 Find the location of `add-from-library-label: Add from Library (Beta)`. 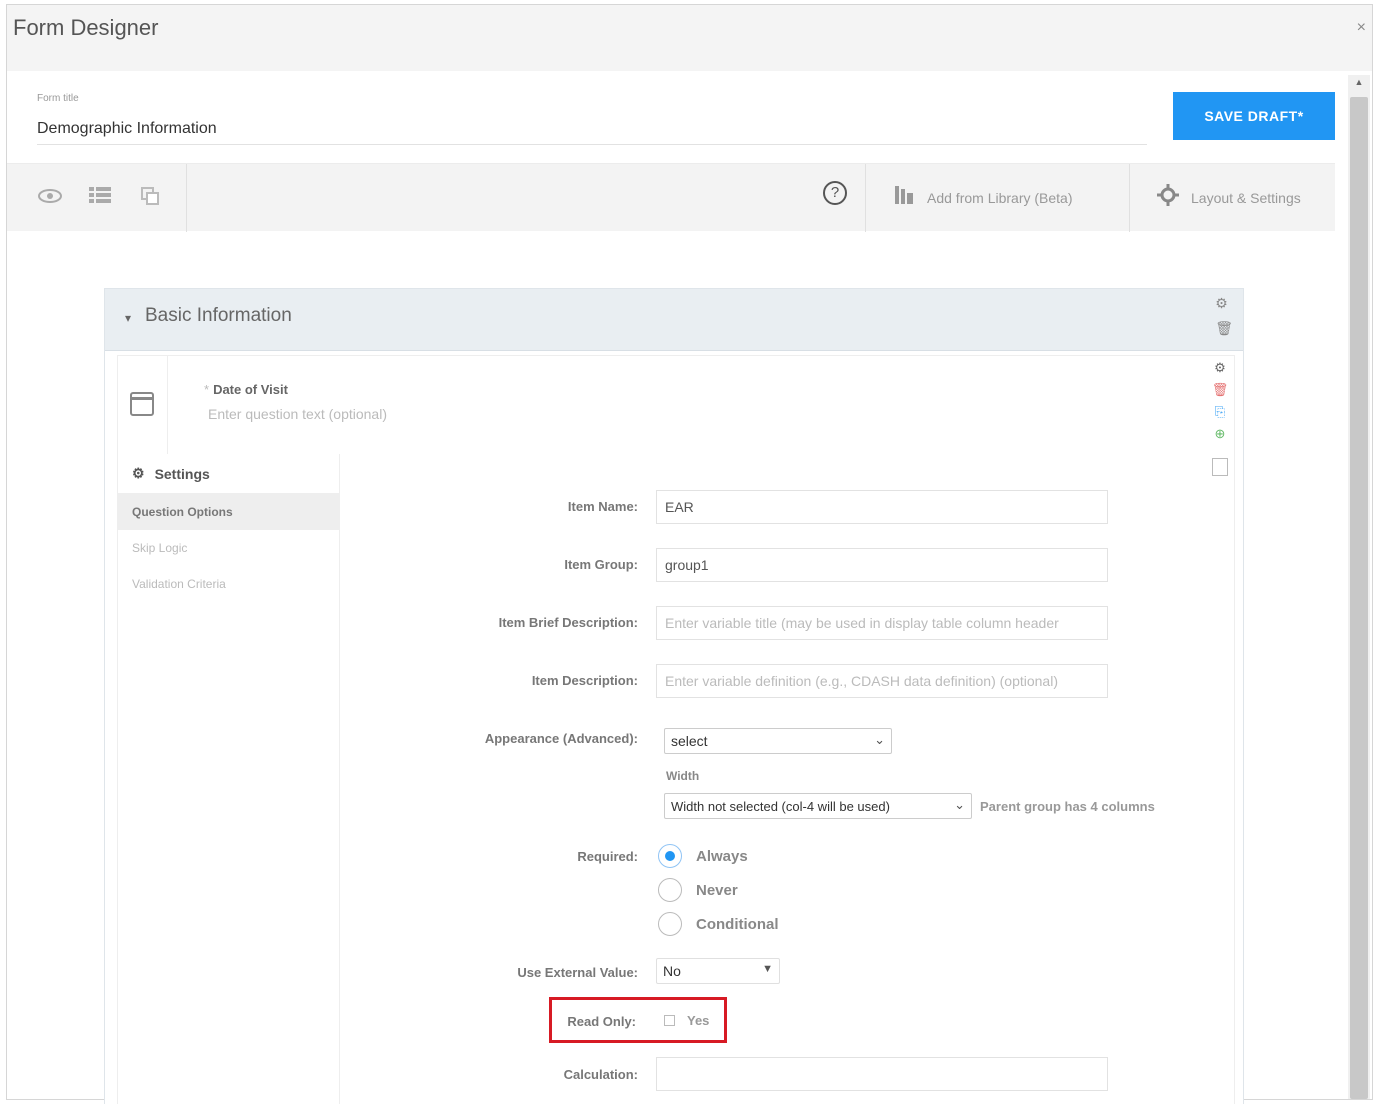

add-from-library-label: Add from Library (Beta) is located at coordinates (1000, 198).